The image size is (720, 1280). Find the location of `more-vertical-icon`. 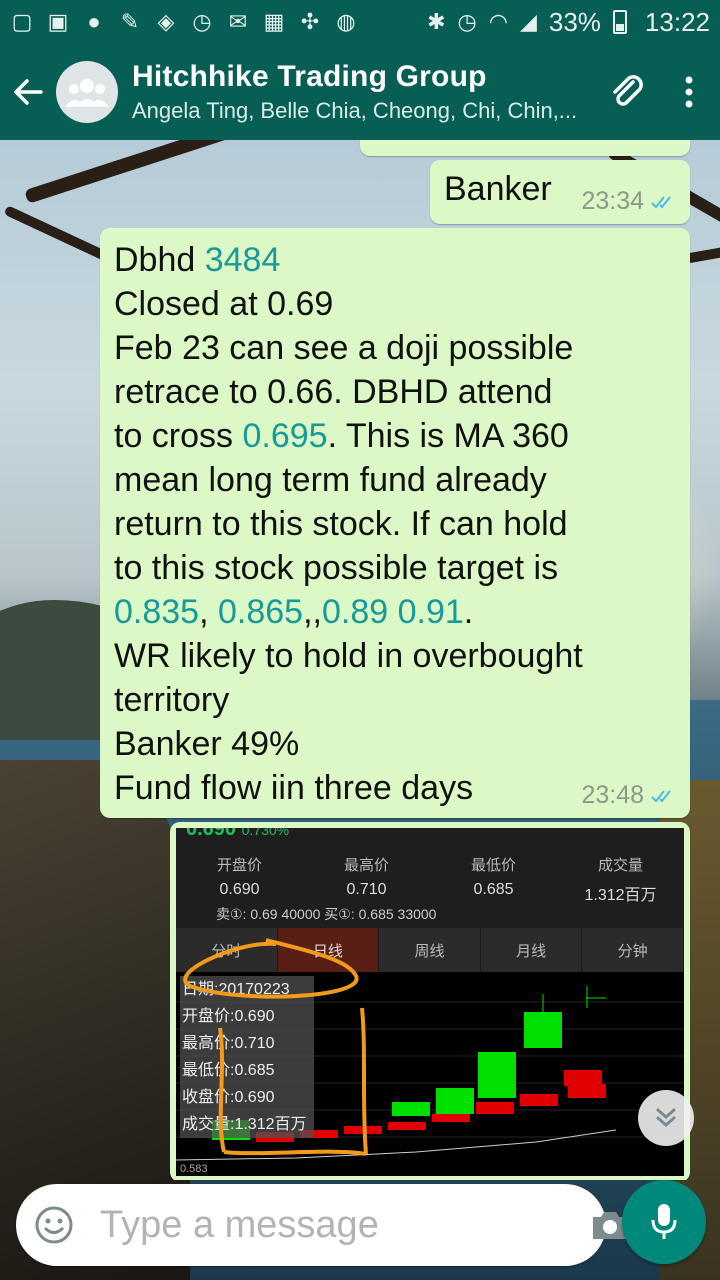

more-vertical-icon is located at coordinates (689, 92).